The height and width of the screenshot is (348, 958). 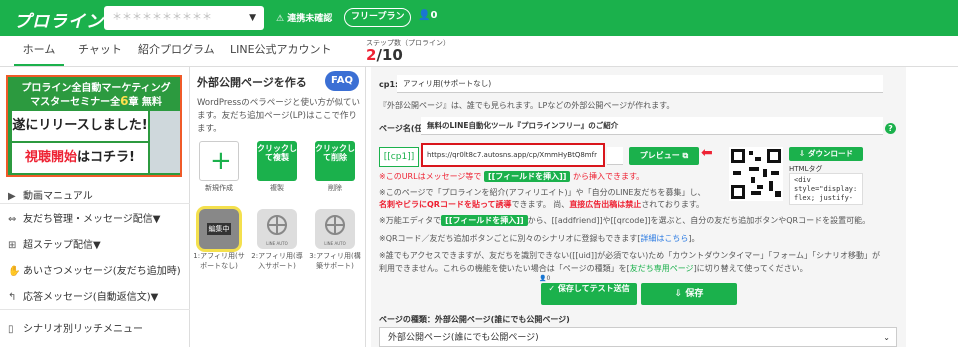 I want to click on link-warning: ⚠ 連携未確認, so click(x=304, y=17).